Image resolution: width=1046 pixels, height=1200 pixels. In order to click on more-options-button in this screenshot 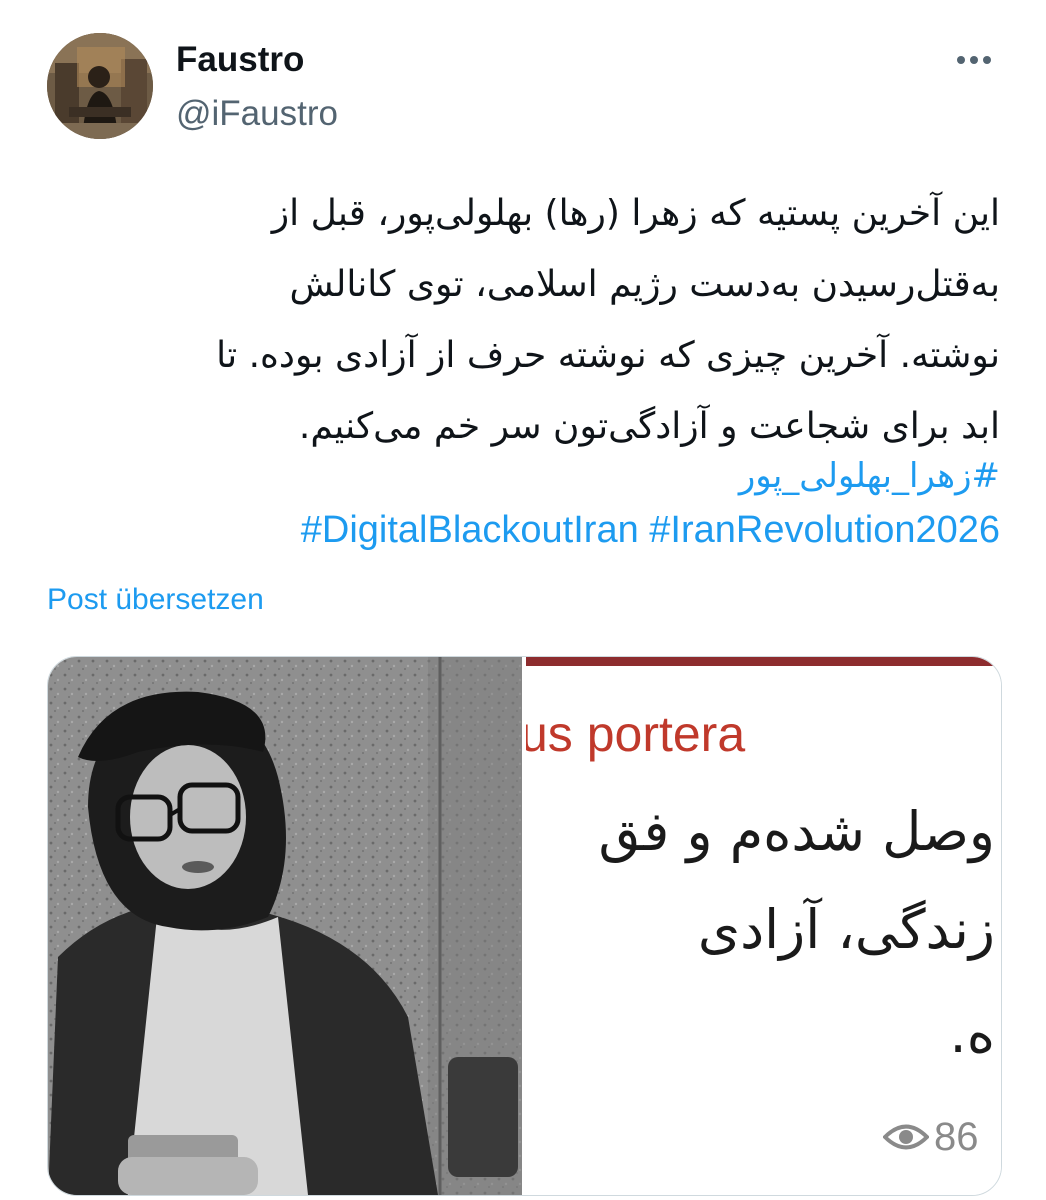, I will do `click(974, 60)`.